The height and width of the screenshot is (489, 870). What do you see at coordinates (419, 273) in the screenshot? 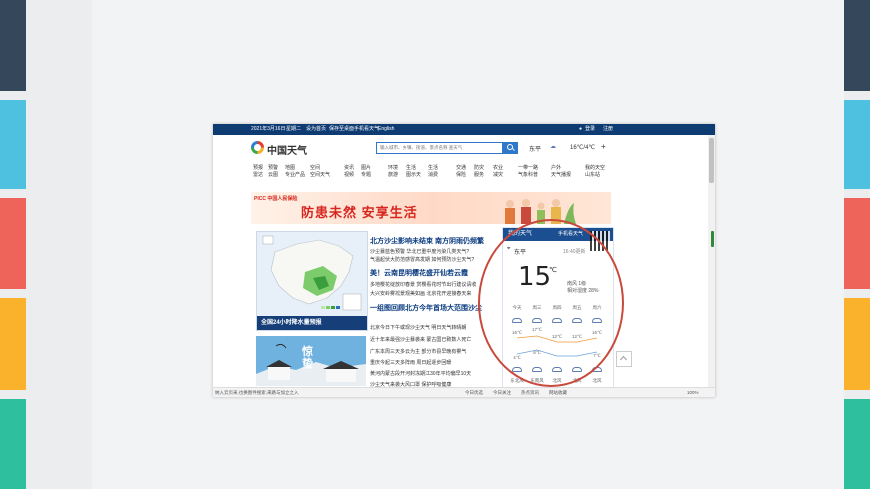
I see `headline-2: 美！云南昆明樱花盛开仙若云霞` at bounding box center [419, 273].